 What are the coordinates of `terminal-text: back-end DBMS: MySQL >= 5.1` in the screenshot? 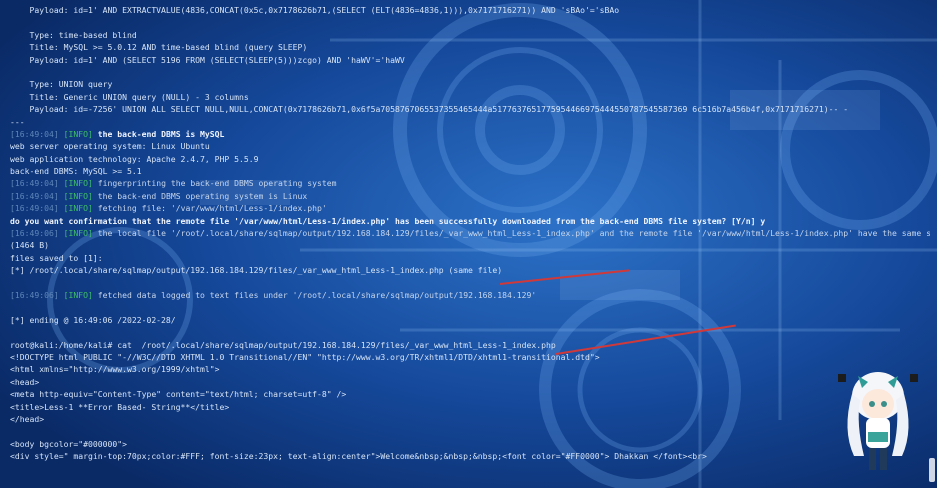 It's located at (76, 171).